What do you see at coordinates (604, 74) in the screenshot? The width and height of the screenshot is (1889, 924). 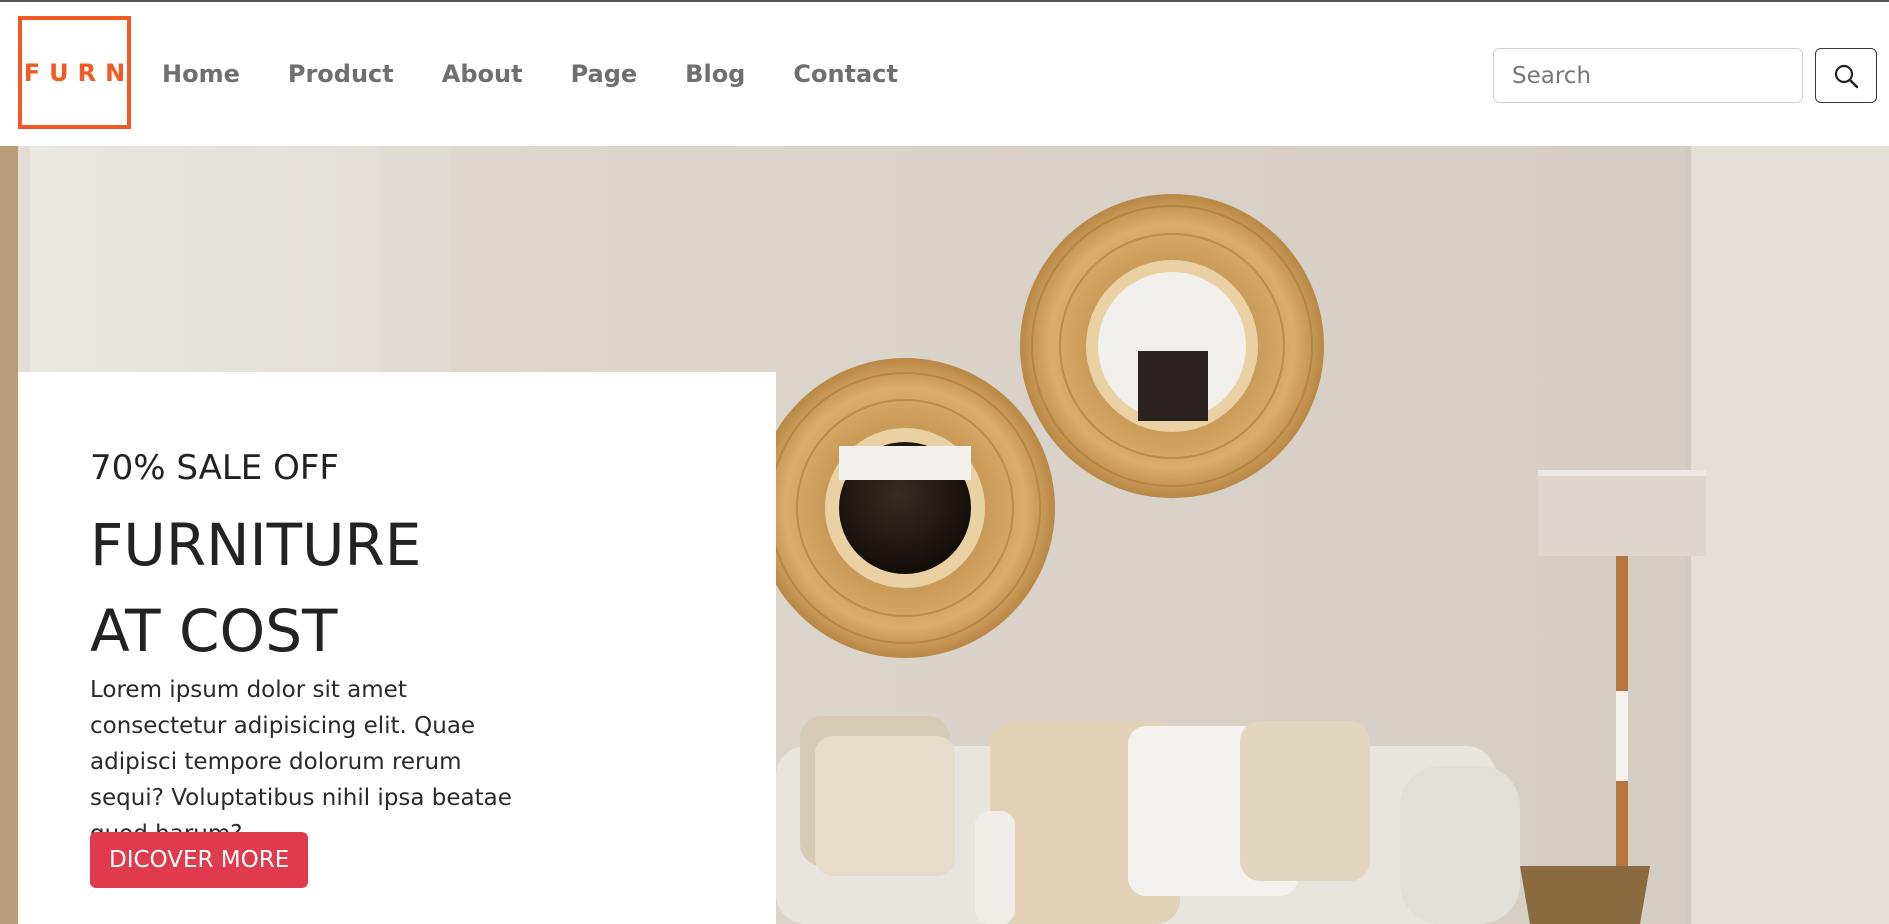 I see `nav-link-page: Page` at bounding box center [604, 74].